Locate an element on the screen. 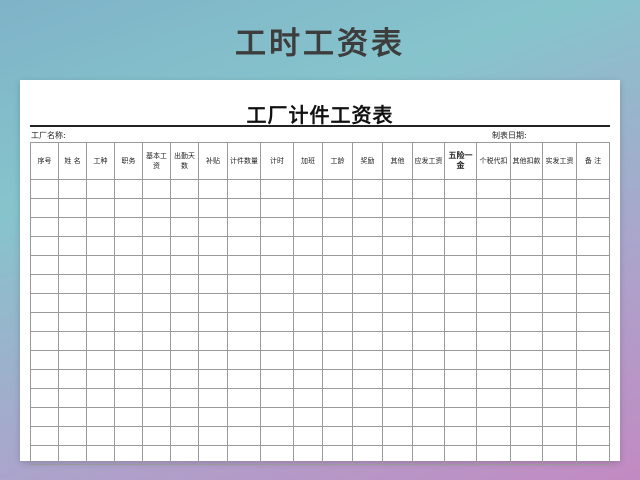  banner-title: 工时工资表 is located at coordinates (320, 44).